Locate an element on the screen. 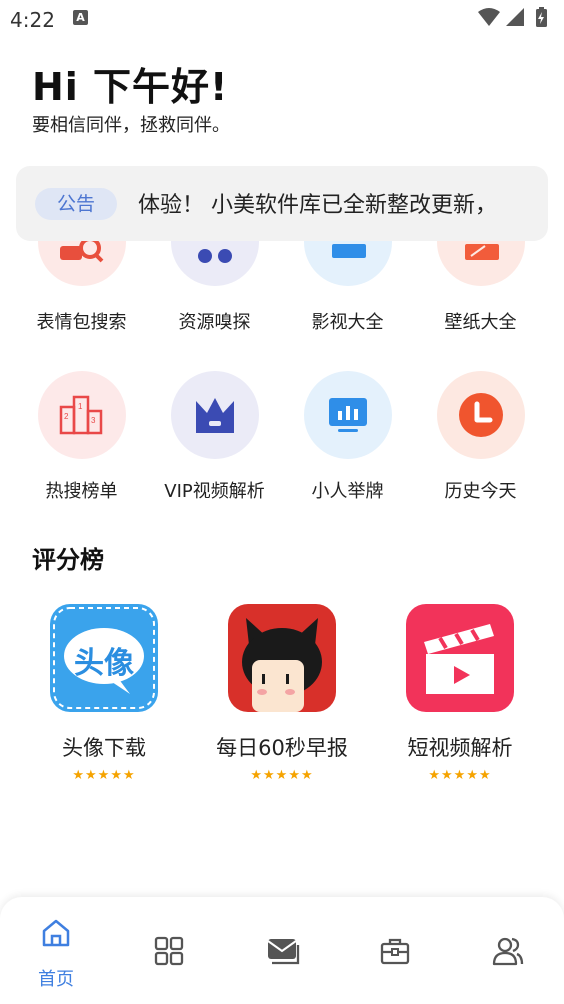 Image resolution: width=564 pixels, height=1004 pixels. clapper-graphic is located at coordinates (459, 659).